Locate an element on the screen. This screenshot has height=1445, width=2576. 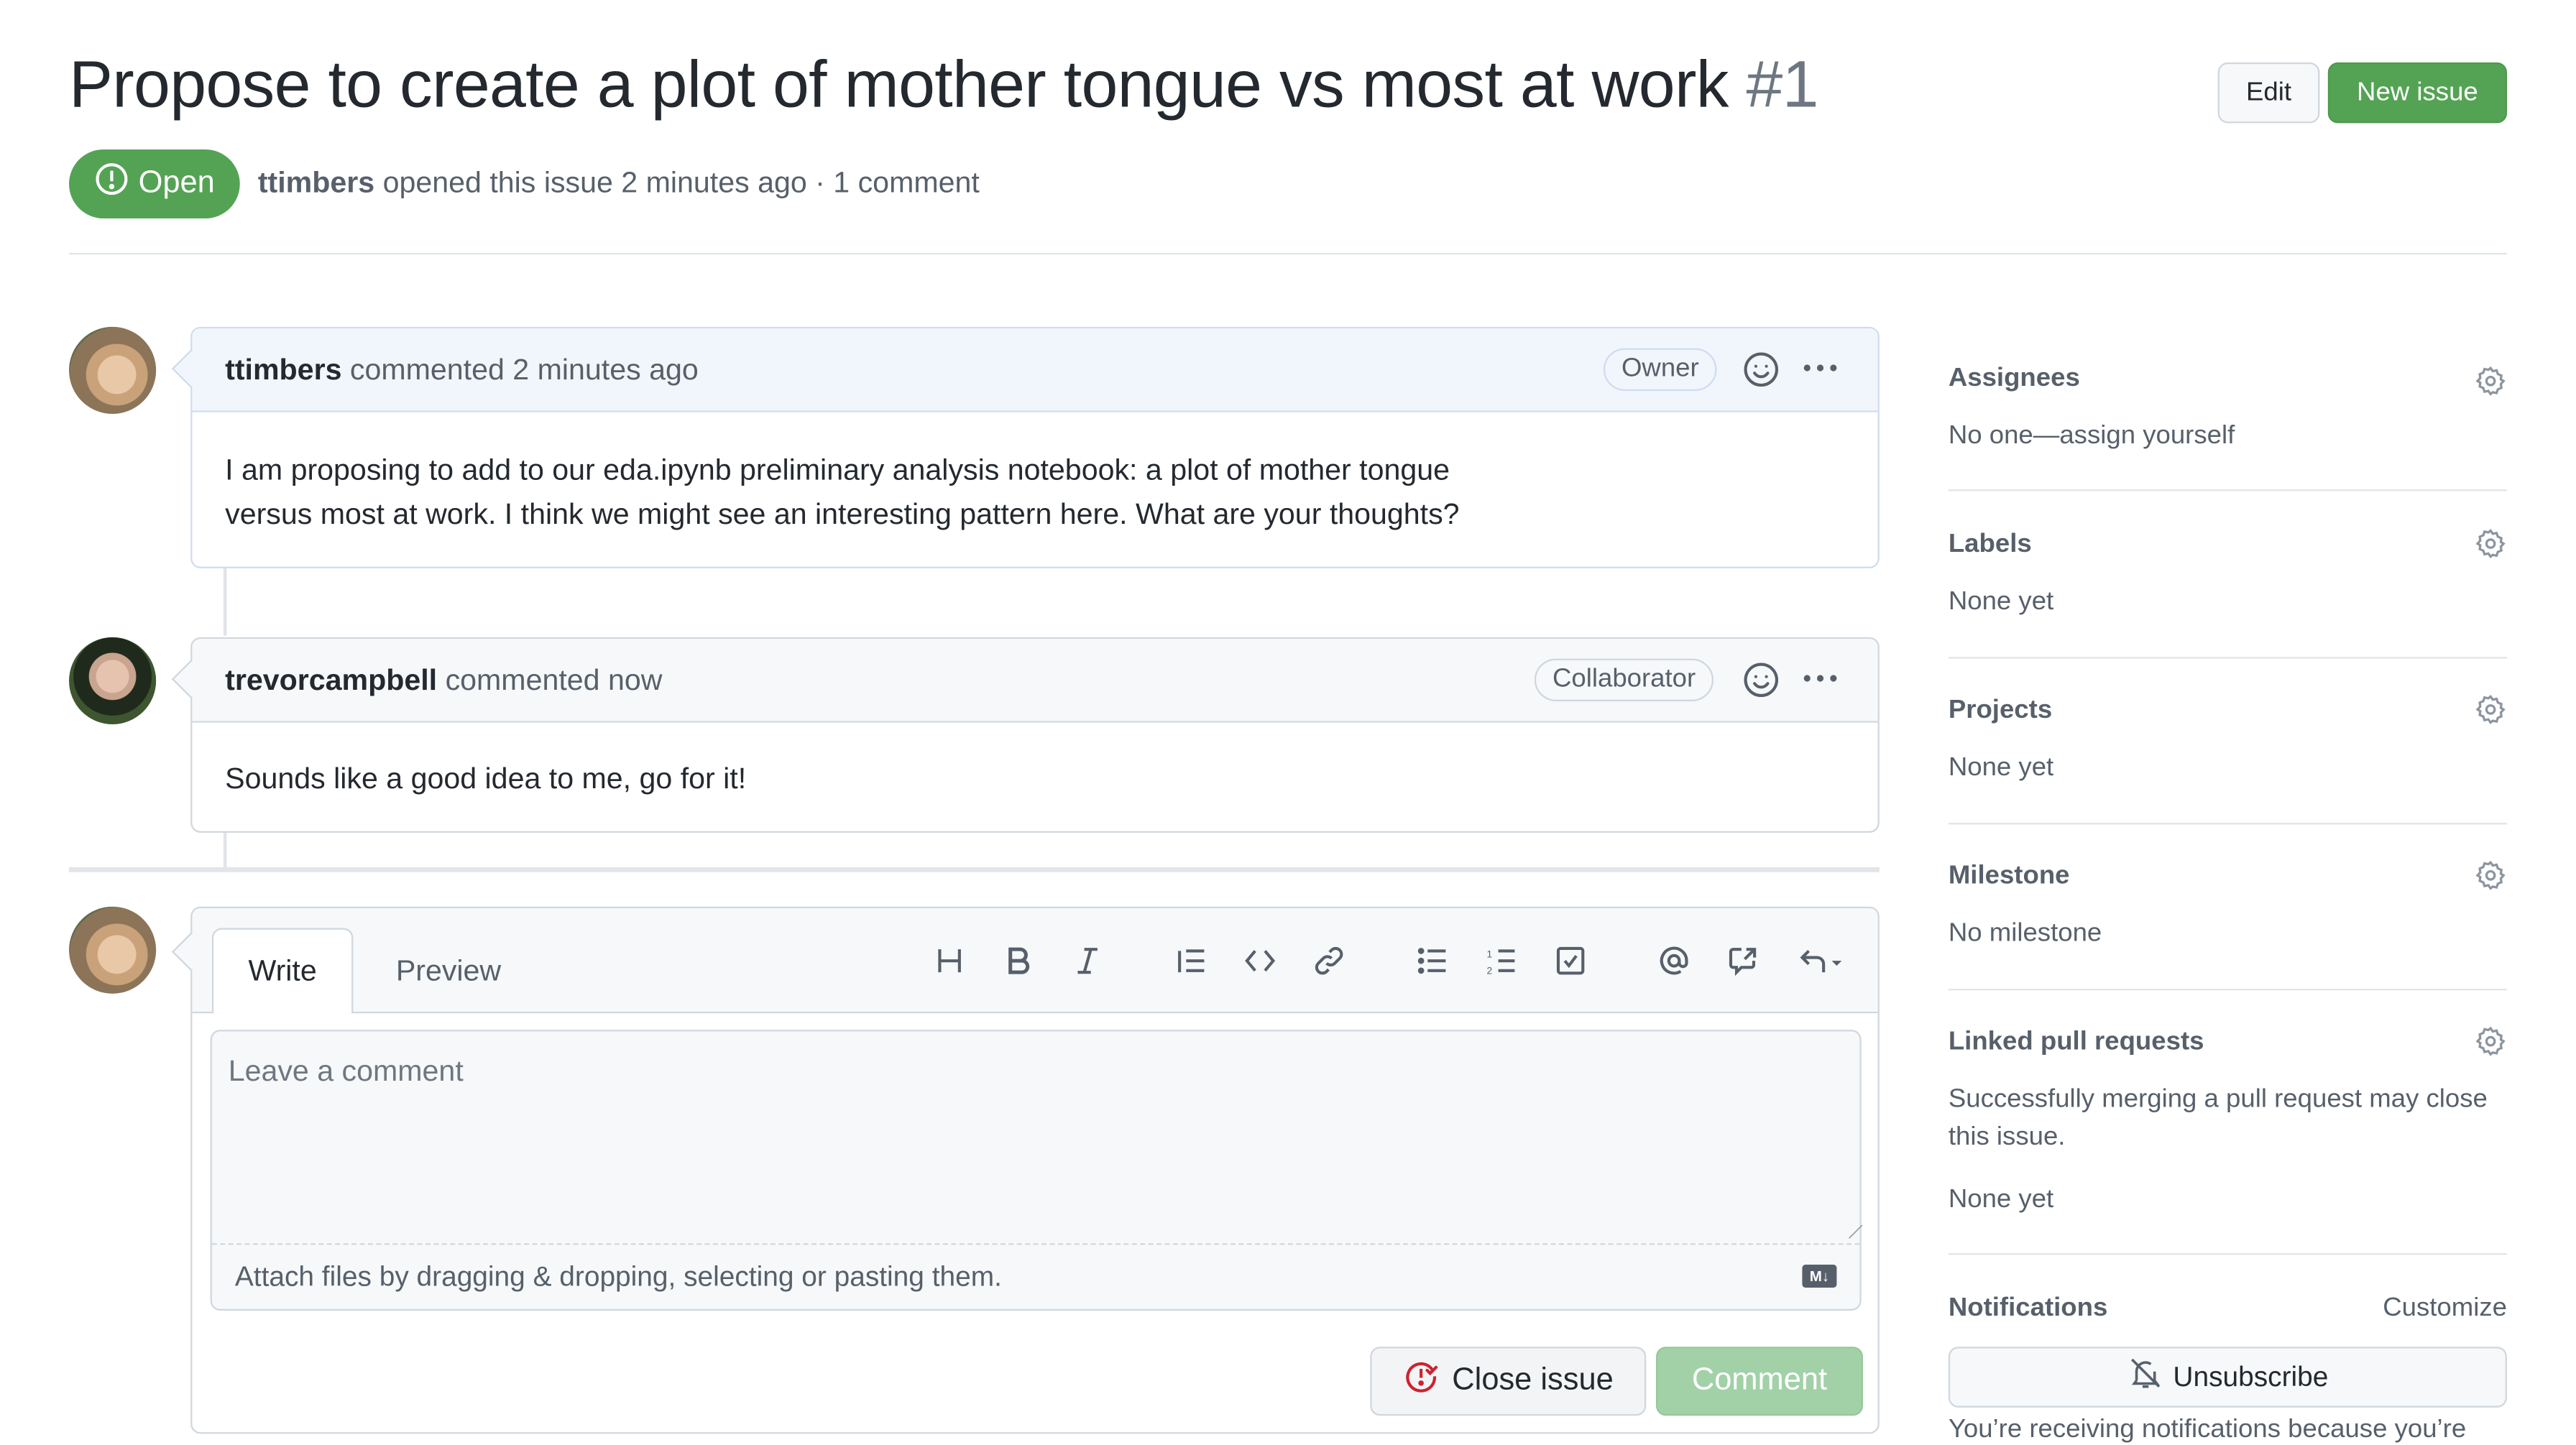
comment-header: ttimbers commented 2 minutes ago Owner is located at coordinates (1024, 370).